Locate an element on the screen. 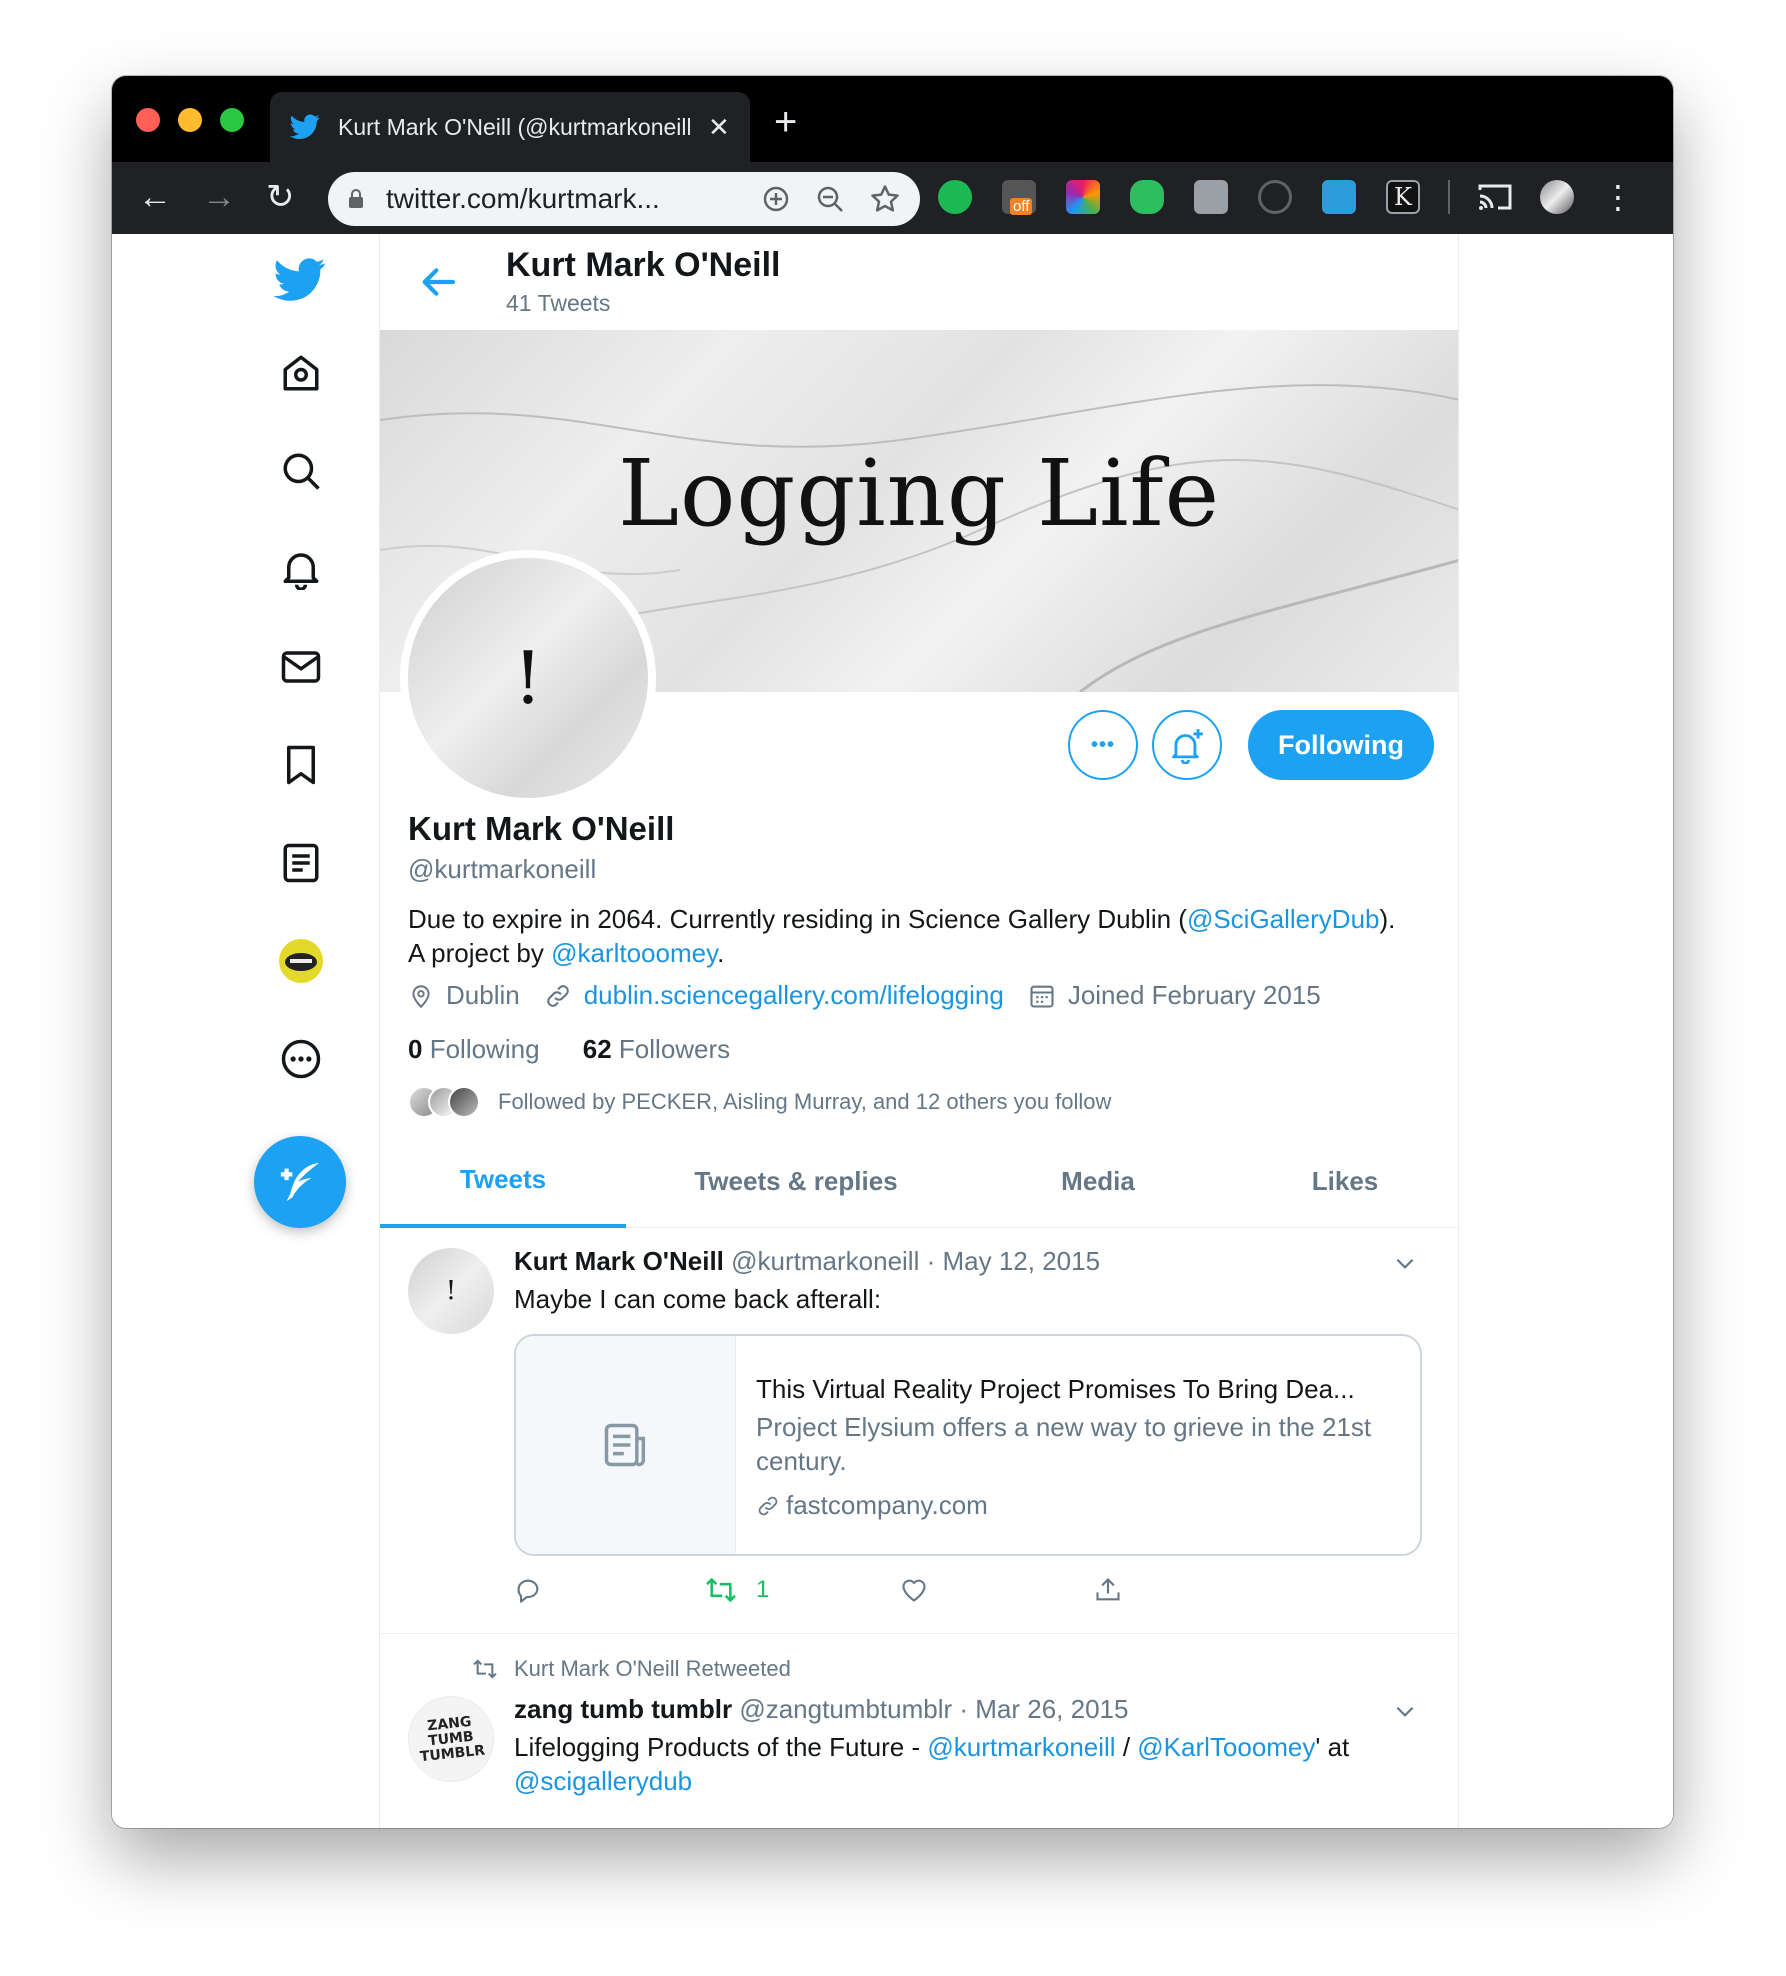 This screenshot has height=1976, width=1786. spiral-extension-icon is located at coordinates (1275, 197).